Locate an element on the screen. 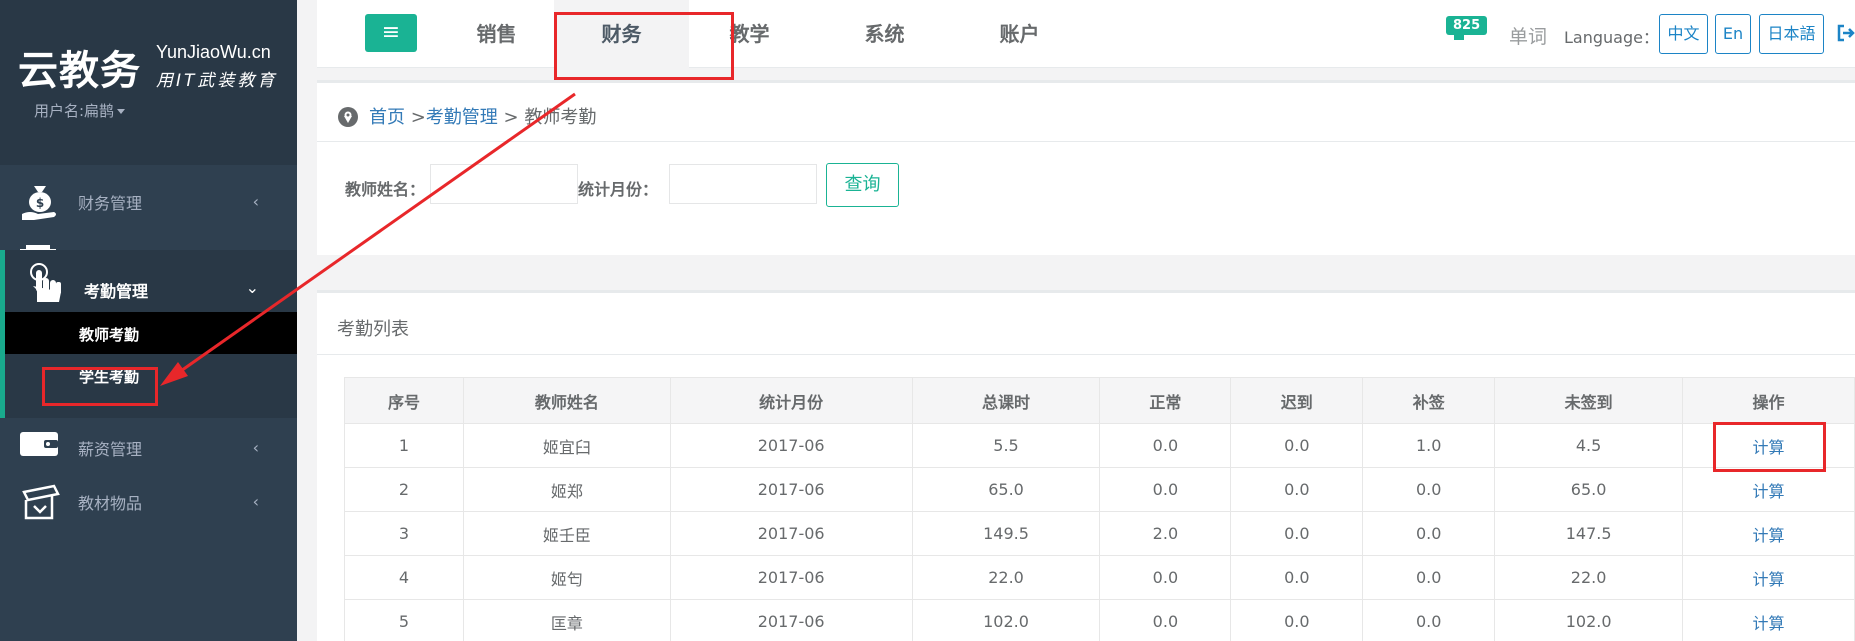  logo-slogan: 用IT武装教育 is located at coordinates (217, 81).